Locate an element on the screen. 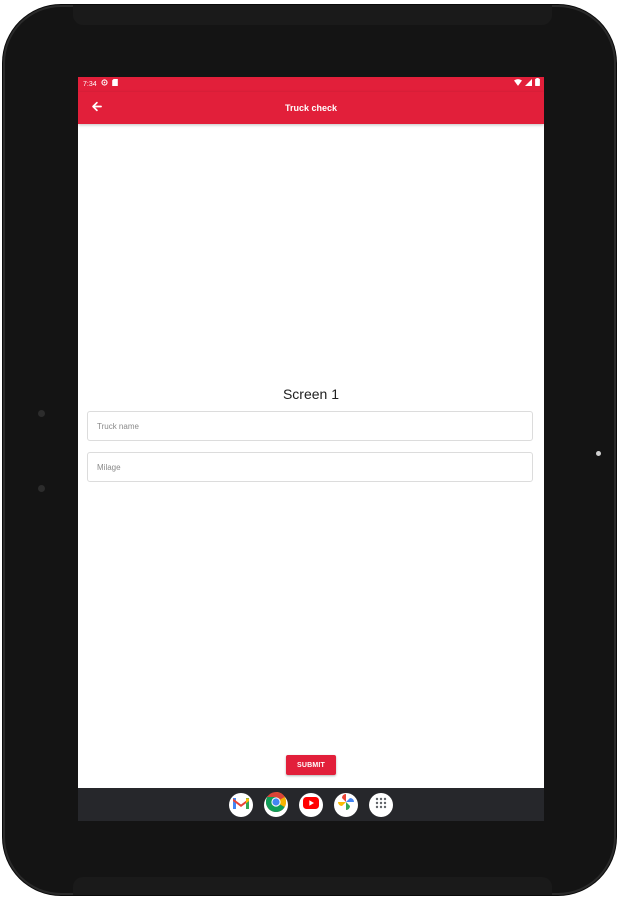 Image resolution: width=619 pixels, height=900 pixels. tablet-bottom-edge is located at coordinates (312, 886).